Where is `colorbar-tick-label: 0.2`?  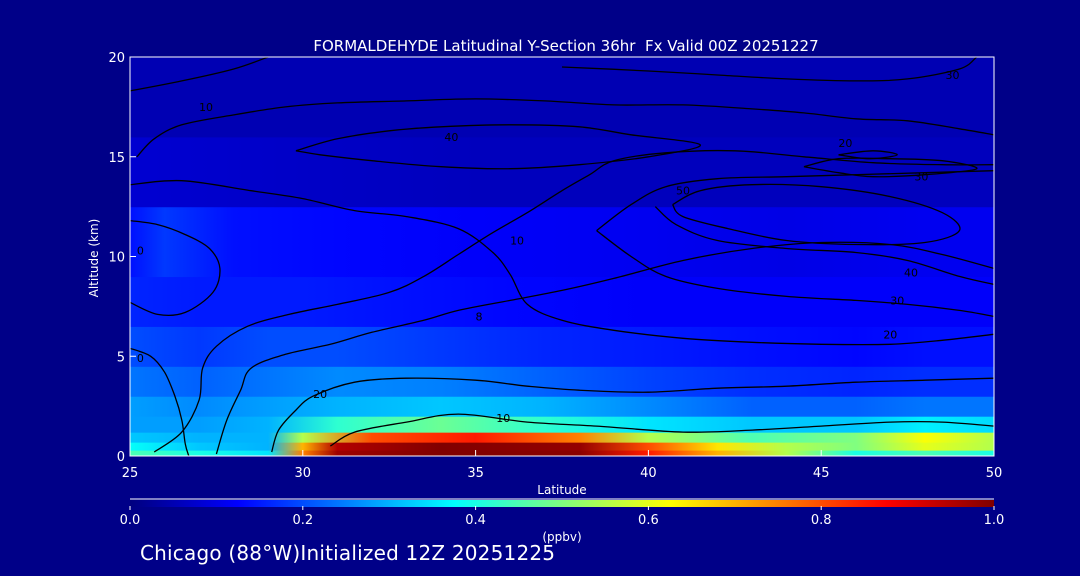 colorbar-tick-label: 0.2 is located at coordinates (302, 520).